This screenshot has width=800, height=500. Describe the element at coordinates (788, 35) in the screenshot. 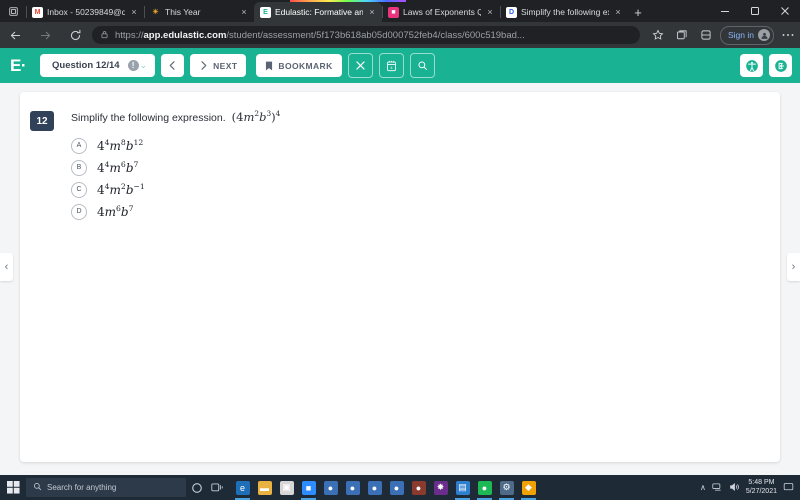

I see `browser-menu-icon` at that location.